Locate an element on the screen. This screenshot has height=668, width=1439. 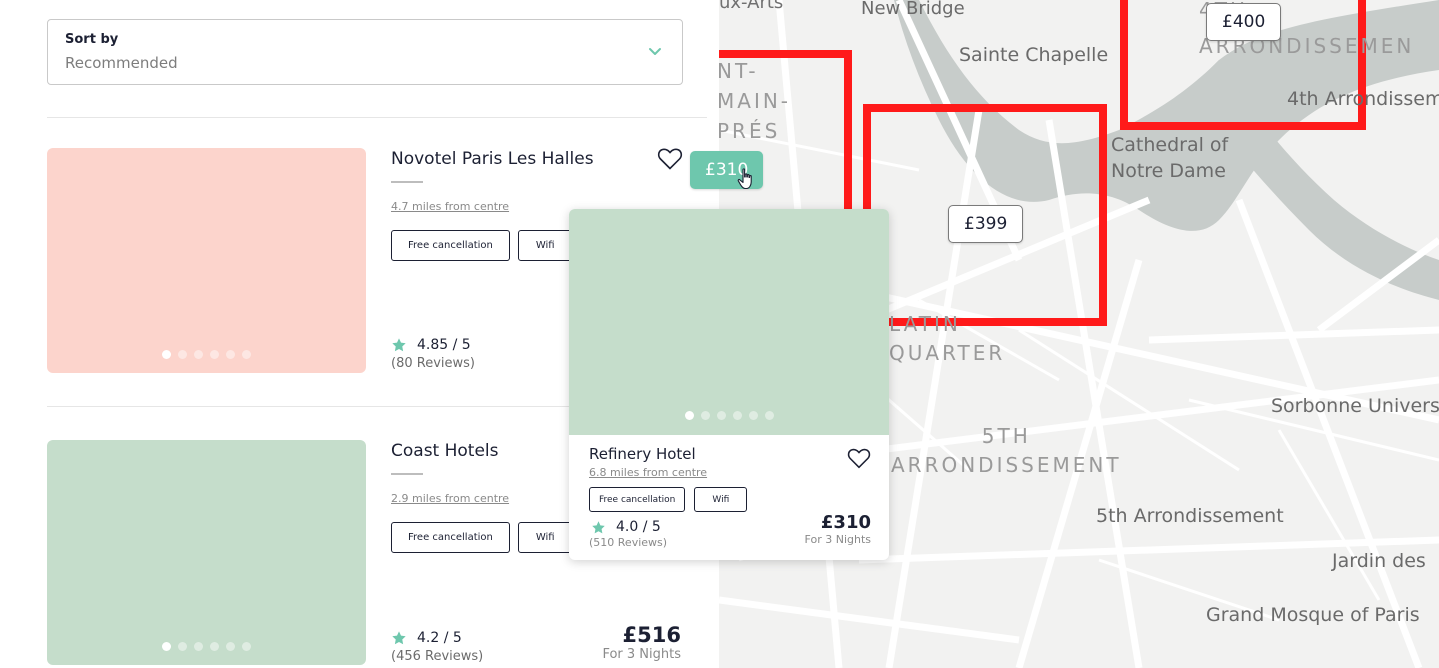
price-amount: £310 is located at coordinates (845, 522).